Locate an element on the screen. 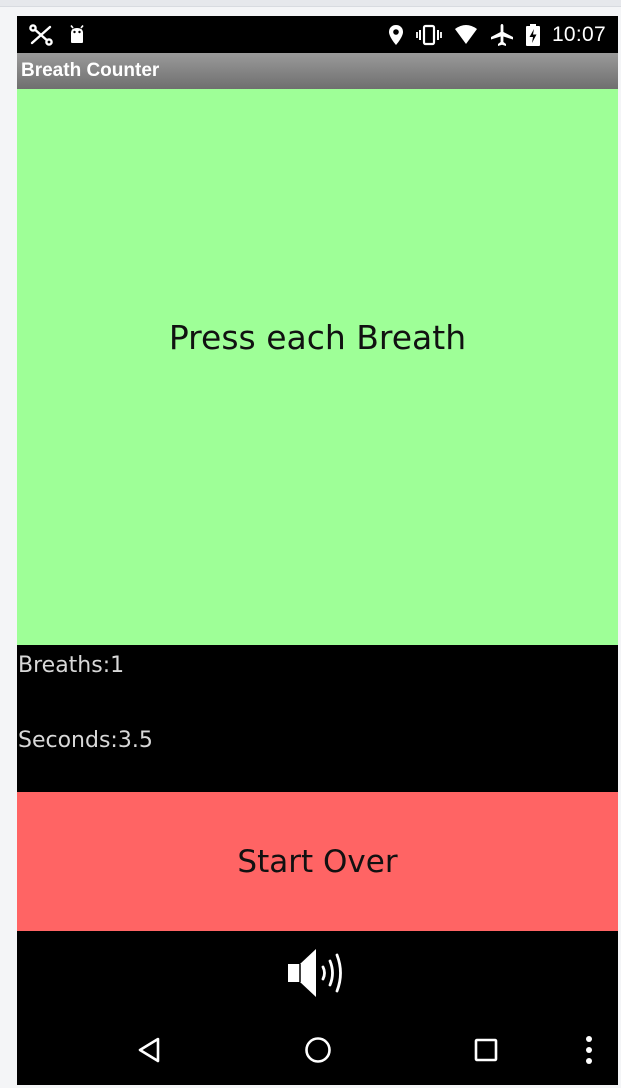 The image size is (621, 1088). wifi-icon is located at coordinates (466, 35).